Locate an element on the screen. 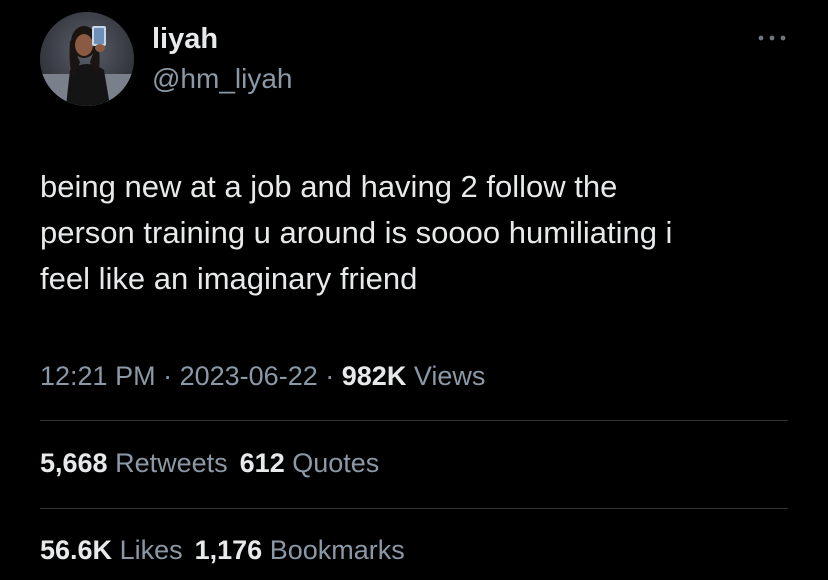 This screenshot has width=828, height=580. bookmarks-label: Bookmarks is located at coordinates (337, 550).